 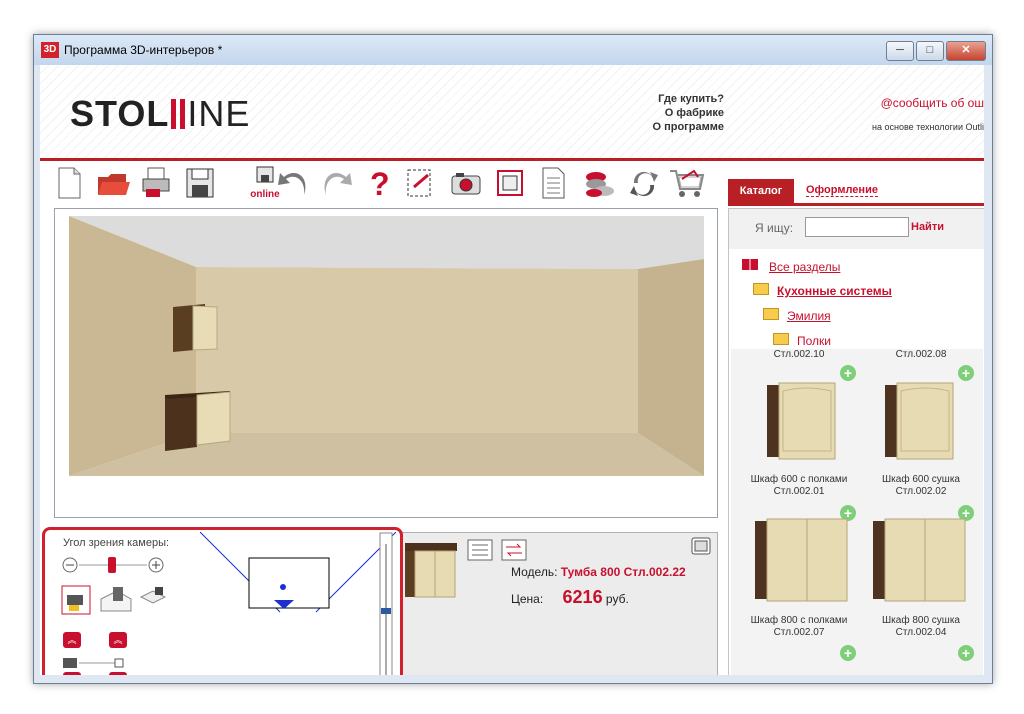 I want to click on title-bar: 3D Программа 3D-интерьеров * ─ □ ✕, so click(x=513, y=50).